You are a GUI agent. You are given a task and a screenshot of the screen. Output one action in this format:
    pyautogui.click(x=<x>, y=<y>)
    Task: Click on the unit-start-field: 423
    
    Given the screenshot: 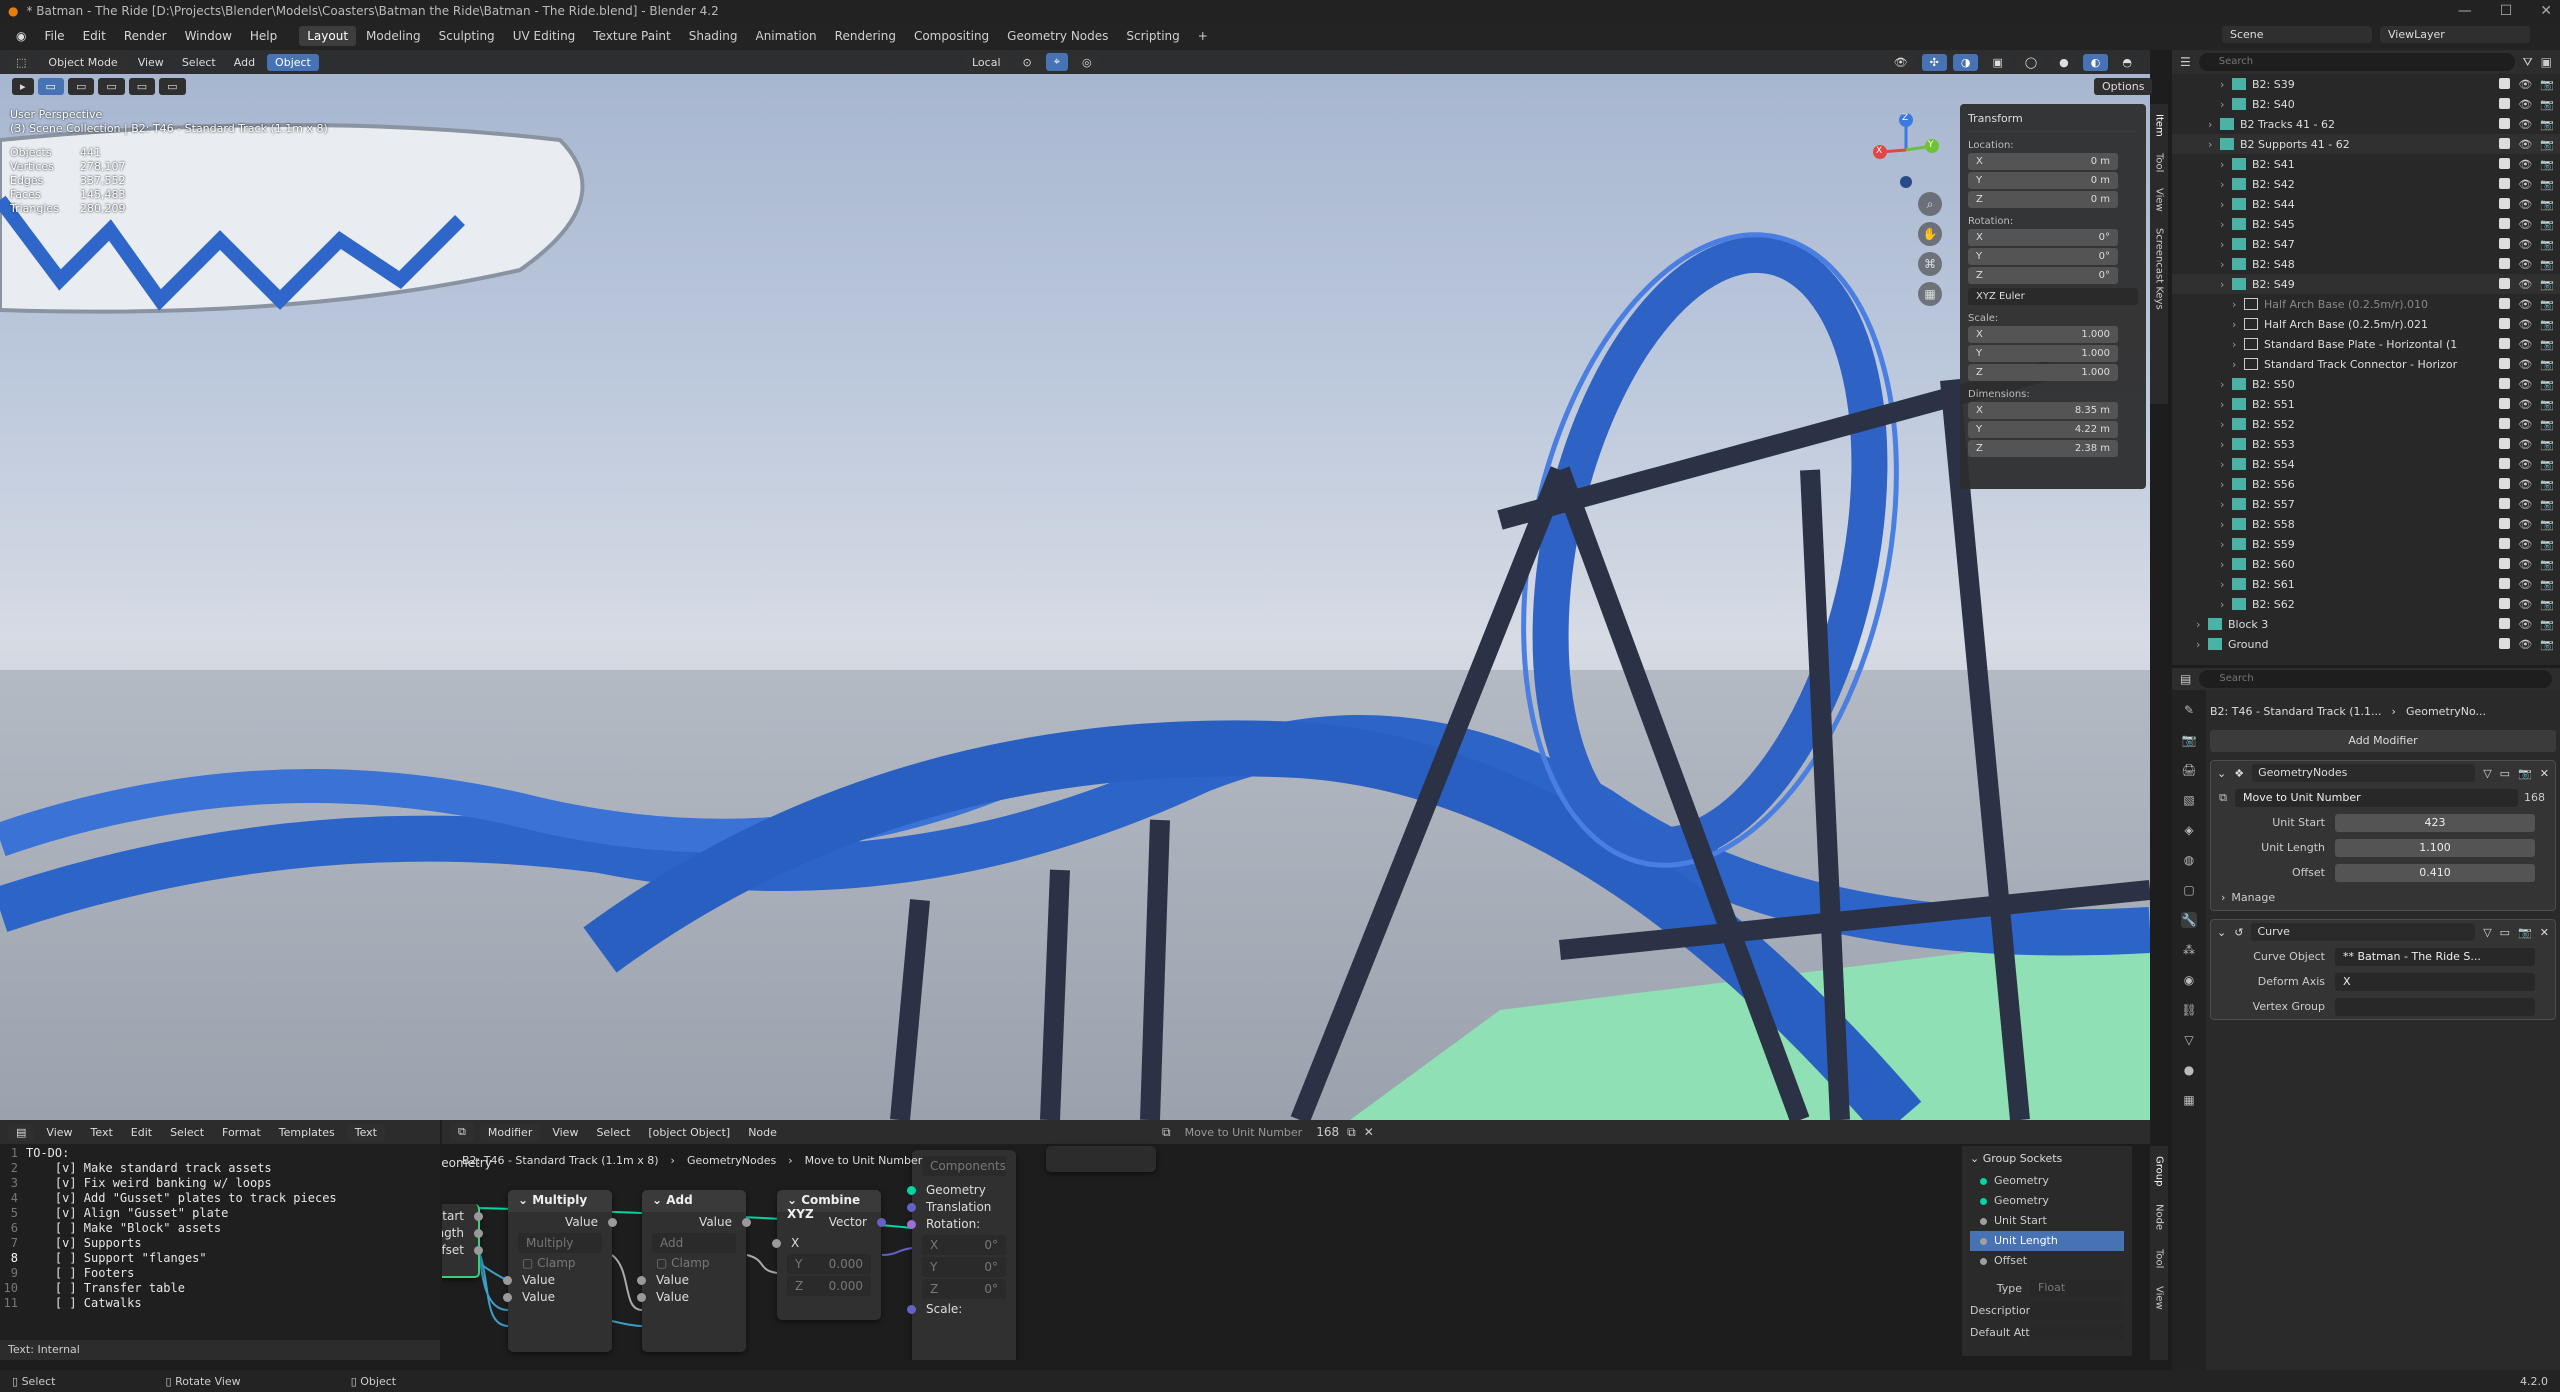 What is the action you would take?
    pyautogui.click(x=2435, y=822)
    